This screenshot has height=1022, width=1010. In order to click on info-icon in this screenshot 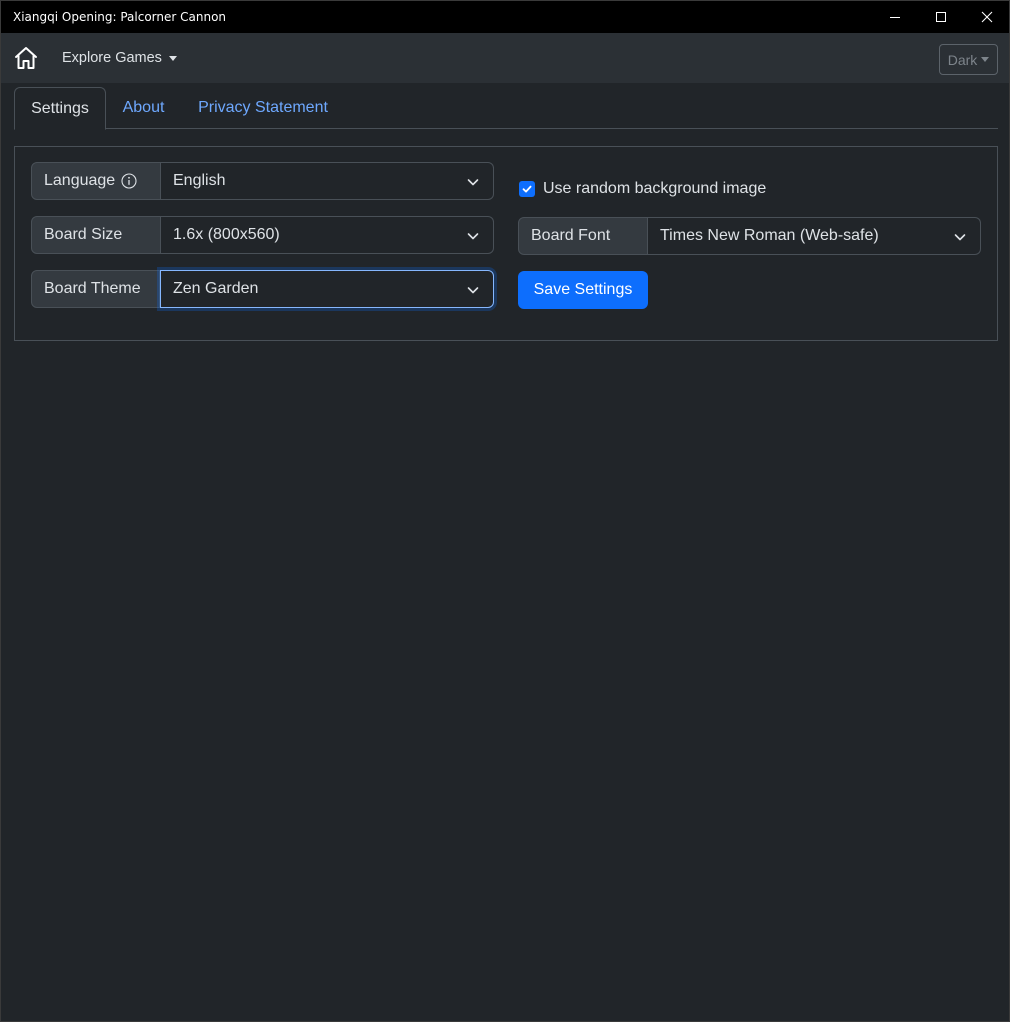, I will do `click(129, 181)`.